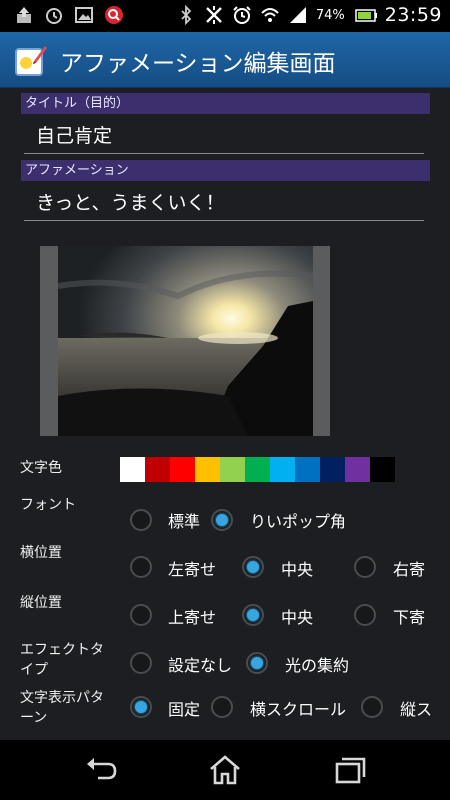 This screenshot has height=800, width=450. Describe the element at coordinates (253, 615) in the screenshot. I see `v-position-center-radio` at that location.